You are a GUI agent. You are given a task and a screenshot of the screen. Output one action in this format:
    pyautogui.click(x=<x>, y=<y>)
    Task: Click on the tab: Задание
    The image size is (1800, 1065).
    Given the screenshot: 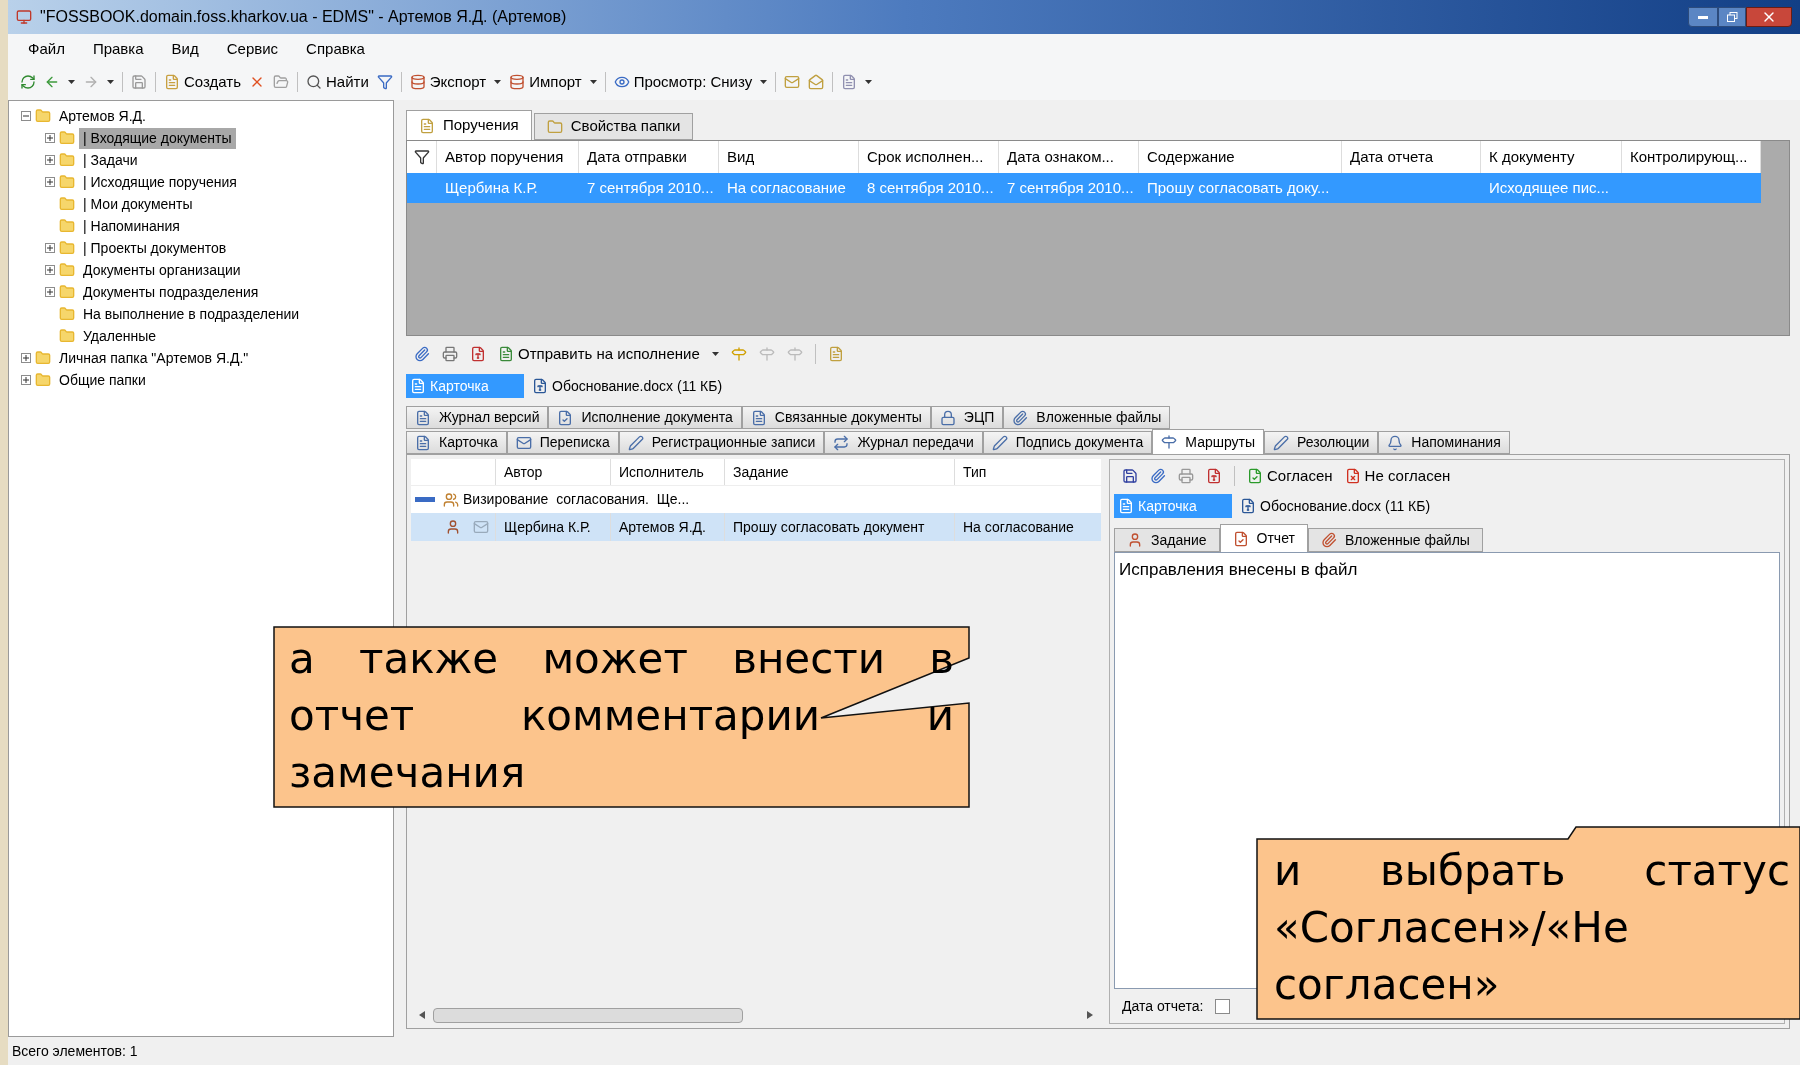 What is the action you would take?
    pyautogui.click(x=1167, y=540)
    